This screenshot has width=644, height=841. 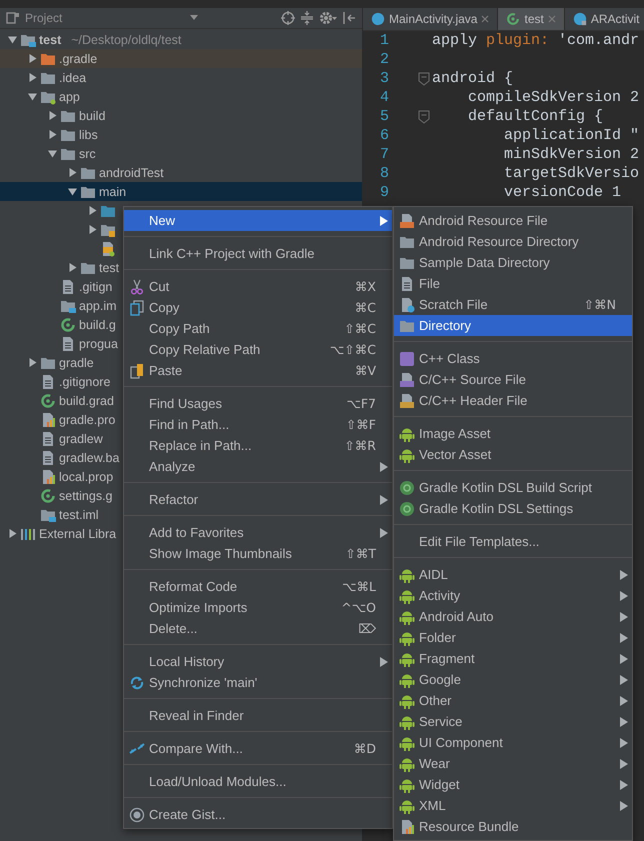 I want to click on line-number: 5, so click(x=383, y=116).